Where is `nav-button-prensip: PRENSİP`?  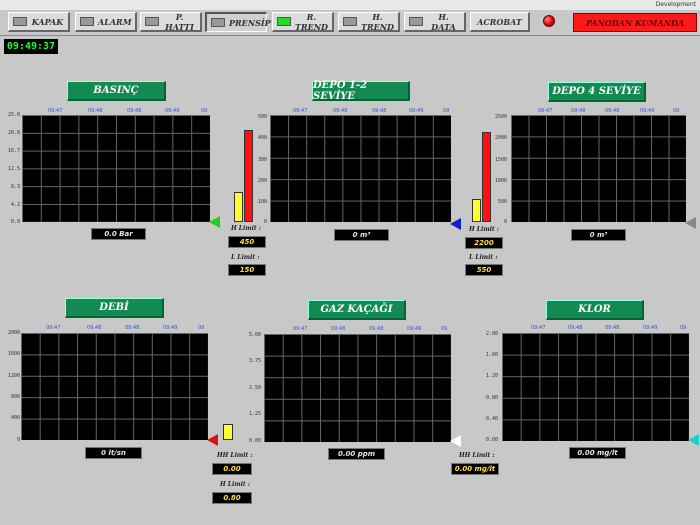 nav-button-prensip: PRENSİP is located at coordinates (238, 22).